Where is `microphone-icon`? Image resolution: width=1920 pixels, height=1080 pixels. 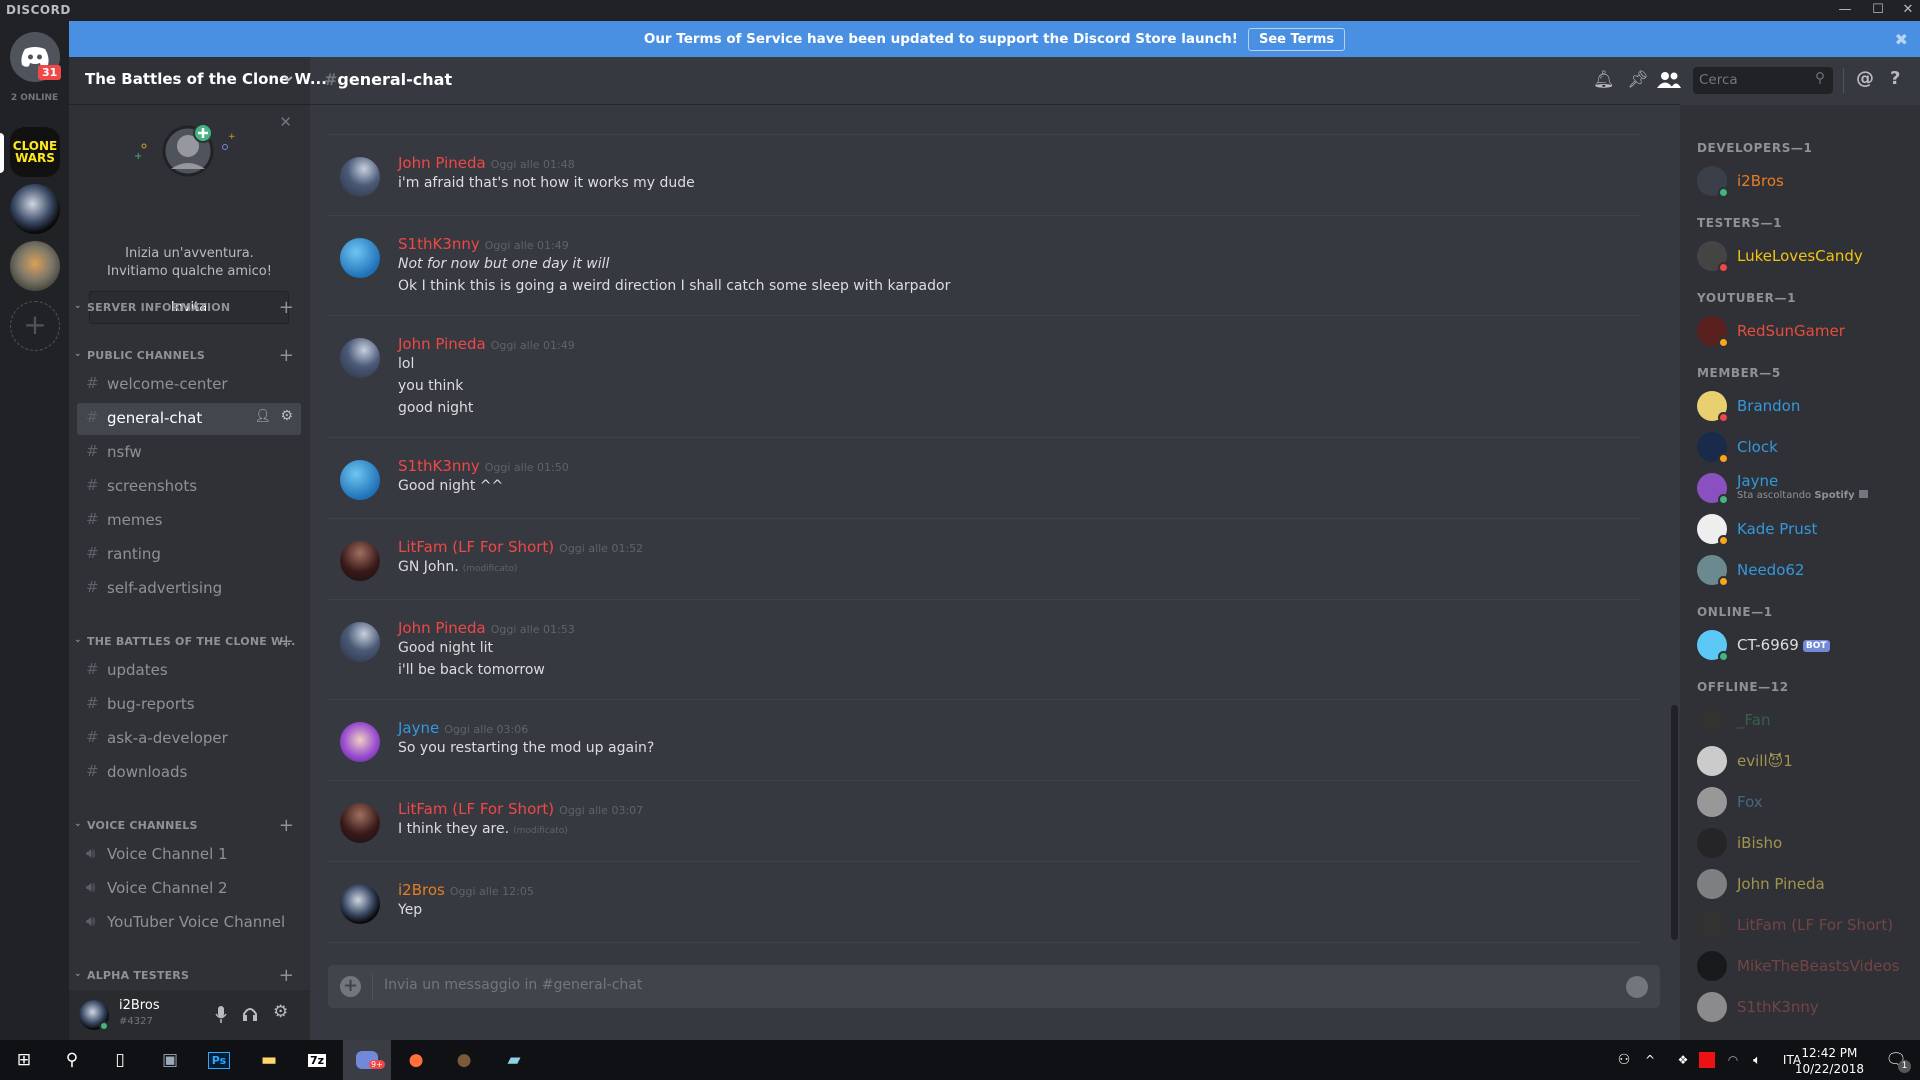 microphone-icon is located at coordinates (221, 1015).